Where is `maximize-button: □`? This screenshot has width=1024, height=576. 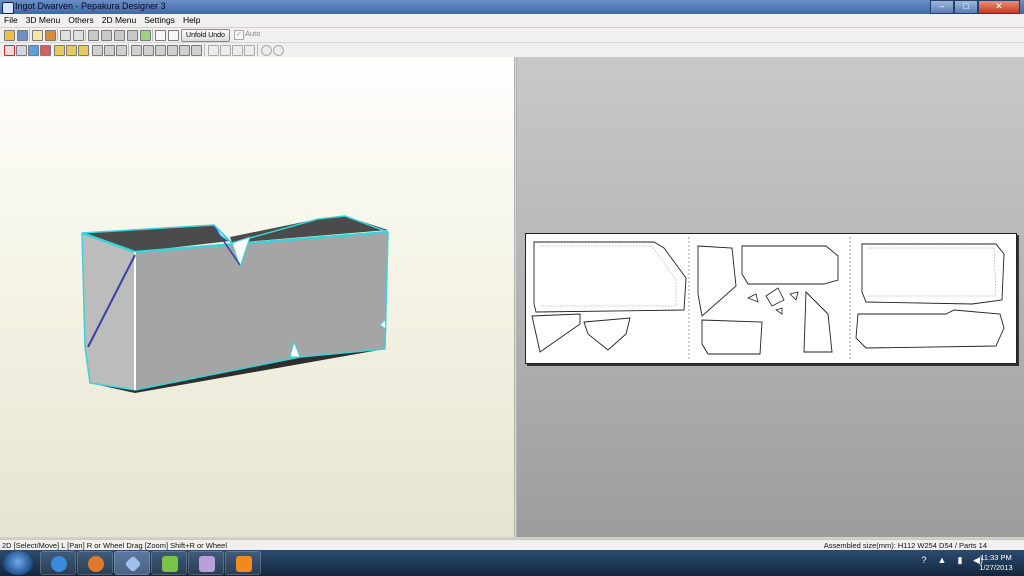 maximize-button: □ is located at coordinates (966, 7).